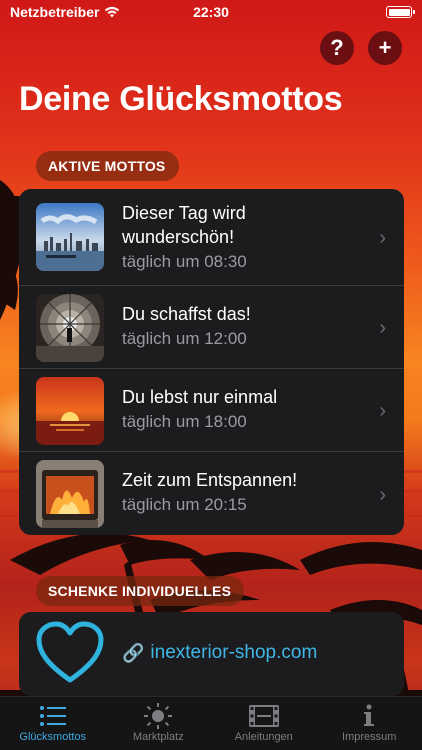  I want to click on status-time: 22:30, so click(211, 12).